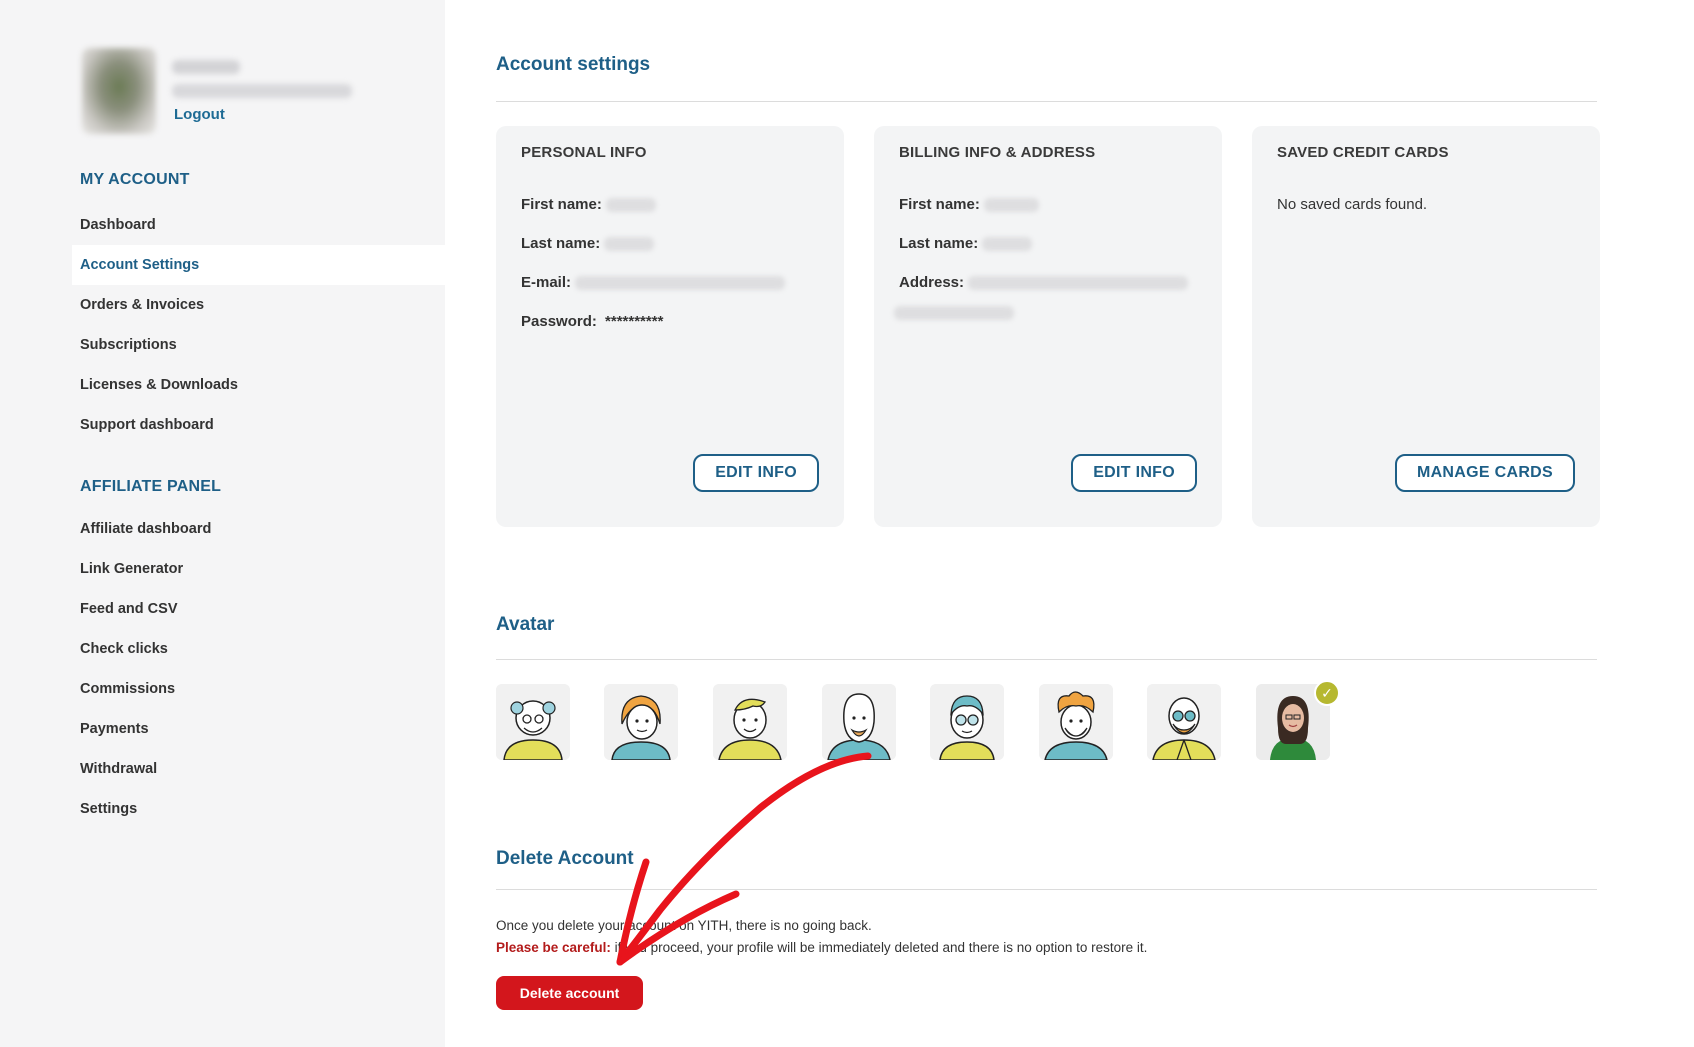 Image resolution: width=1694 pixels, height=1047 pixels. I want to click on edit-personal-info-button: EDIT INFO, so click(756, 473).